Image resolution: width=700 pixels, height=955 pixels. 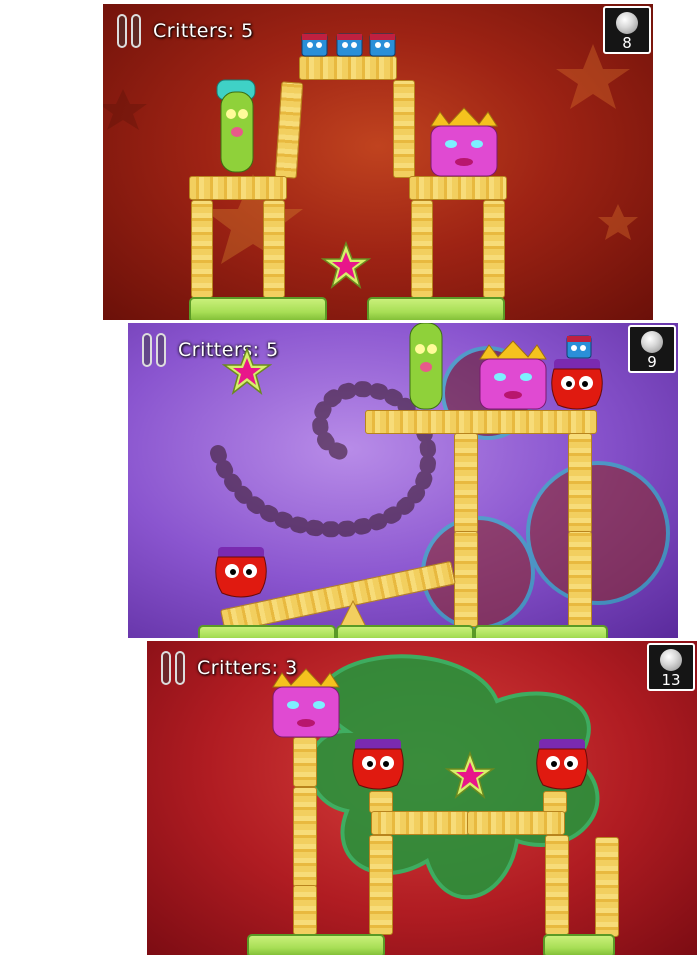 What do you see at coordinates (671, 680) in the screenshot?
I see `coin-count: 13` at bounding box center [671, 680].